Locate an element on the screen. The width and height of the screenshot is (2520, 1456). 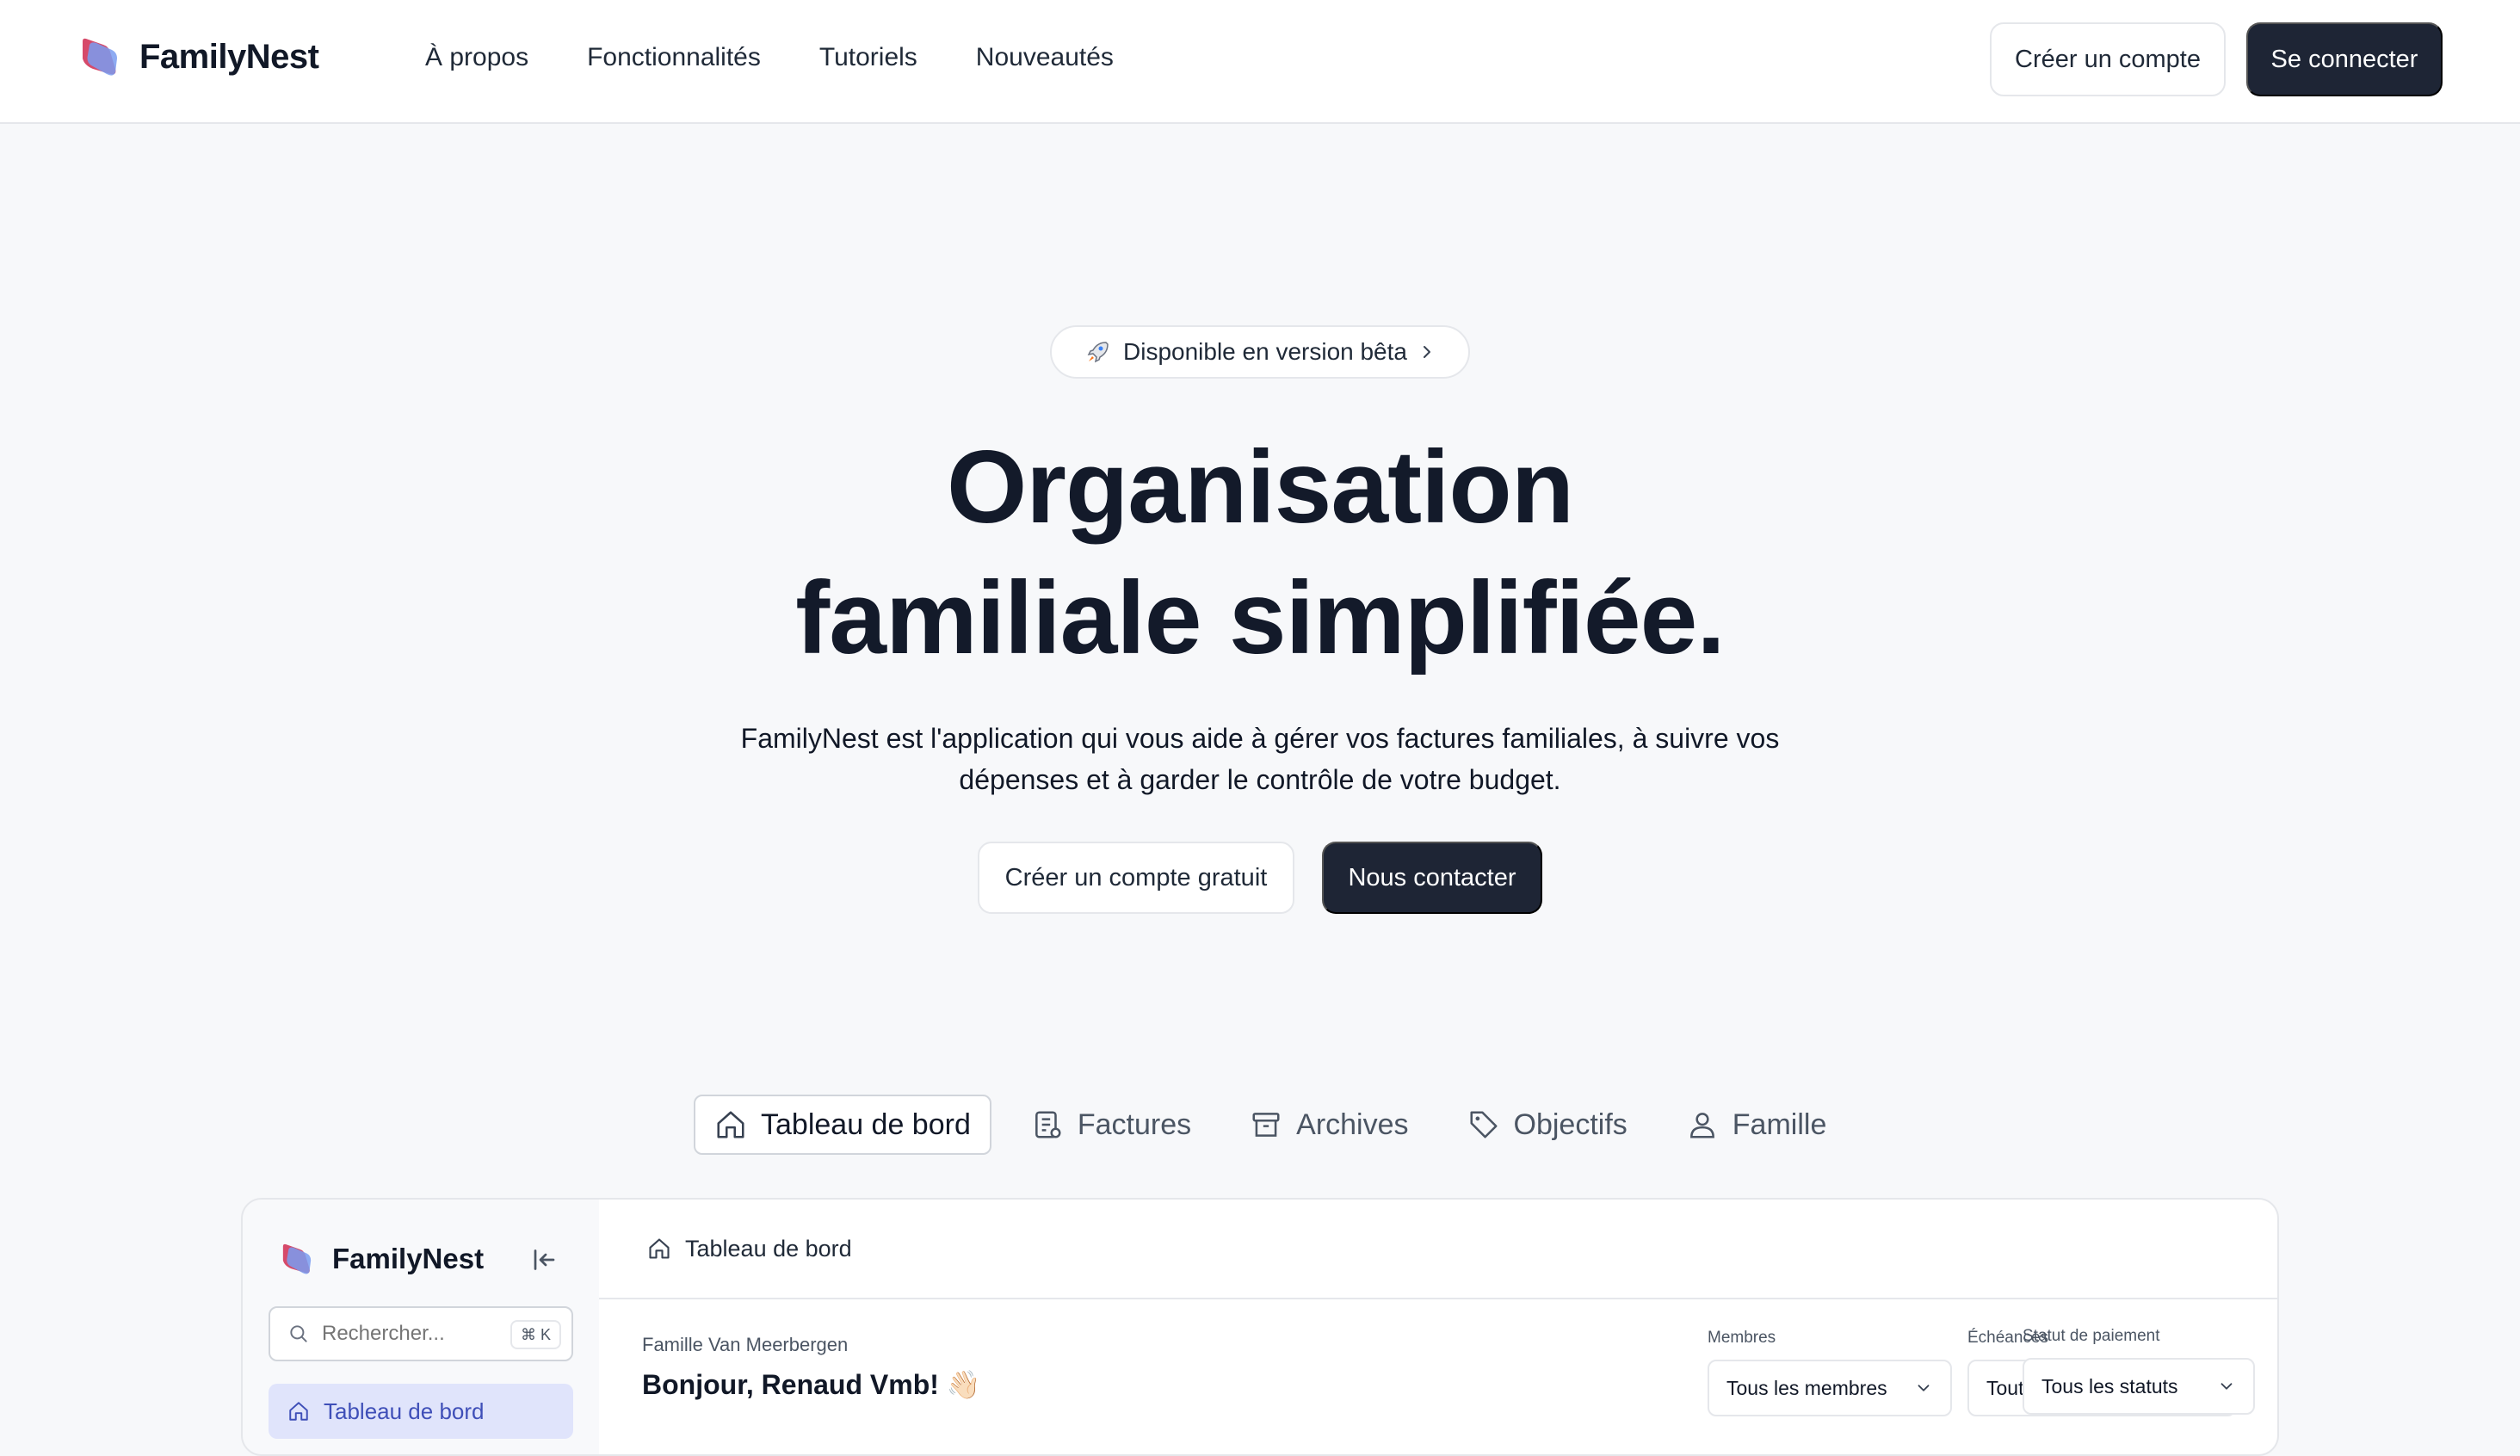
family-name-label: Famille Van Meerbergen is located at coordinates (745, 1345).